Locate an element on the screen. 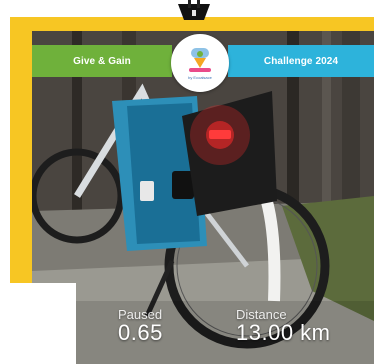 This screenshot has width=374, height=364. banner-left-text: Give & Gain is located at coordinates (102, 61).